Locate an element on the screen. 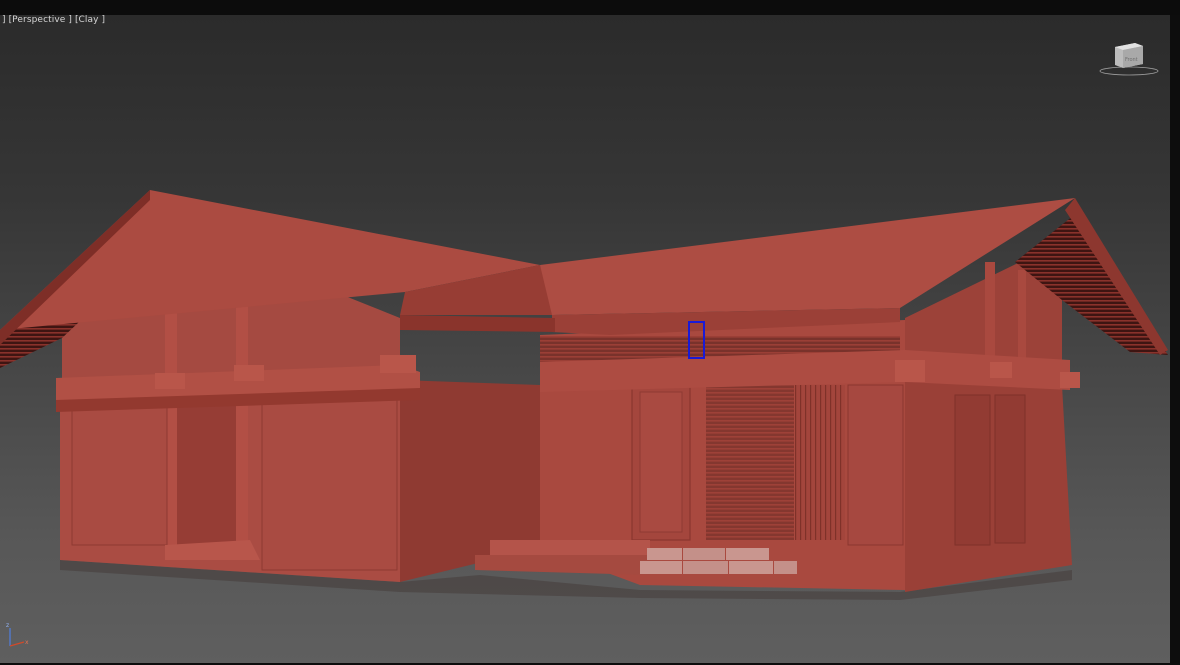 Image resolution: width=1180 pixels, height=665 pixels. center-door-inner is located at coordinates (661, 462).